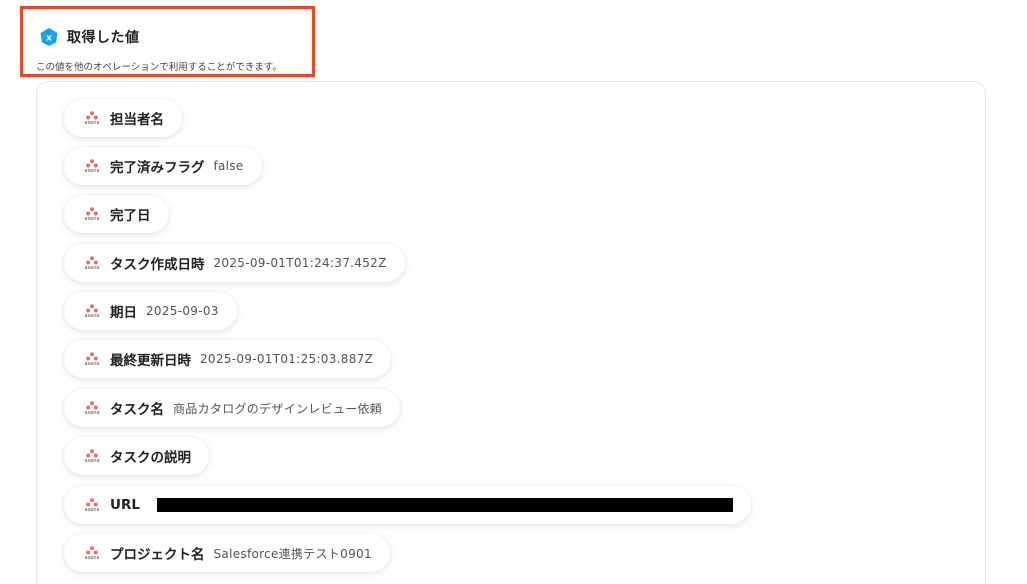 Image resolution: width=1027 pixels, height=584 pixels. I want to click on field-pill-task-name: asana タスク名 商品カタログのデザインレビュー依頼, so click(232, 408).